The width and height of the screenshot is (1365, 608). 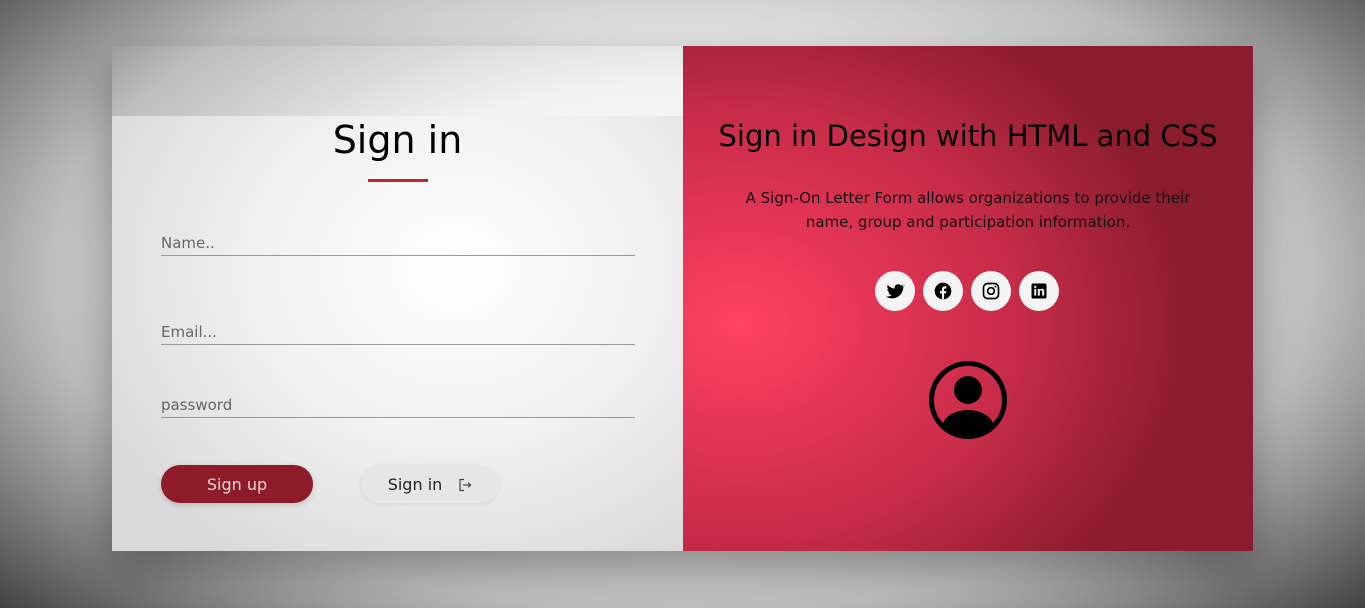 I want to click on facebook-link, so click(x=943, y=291).